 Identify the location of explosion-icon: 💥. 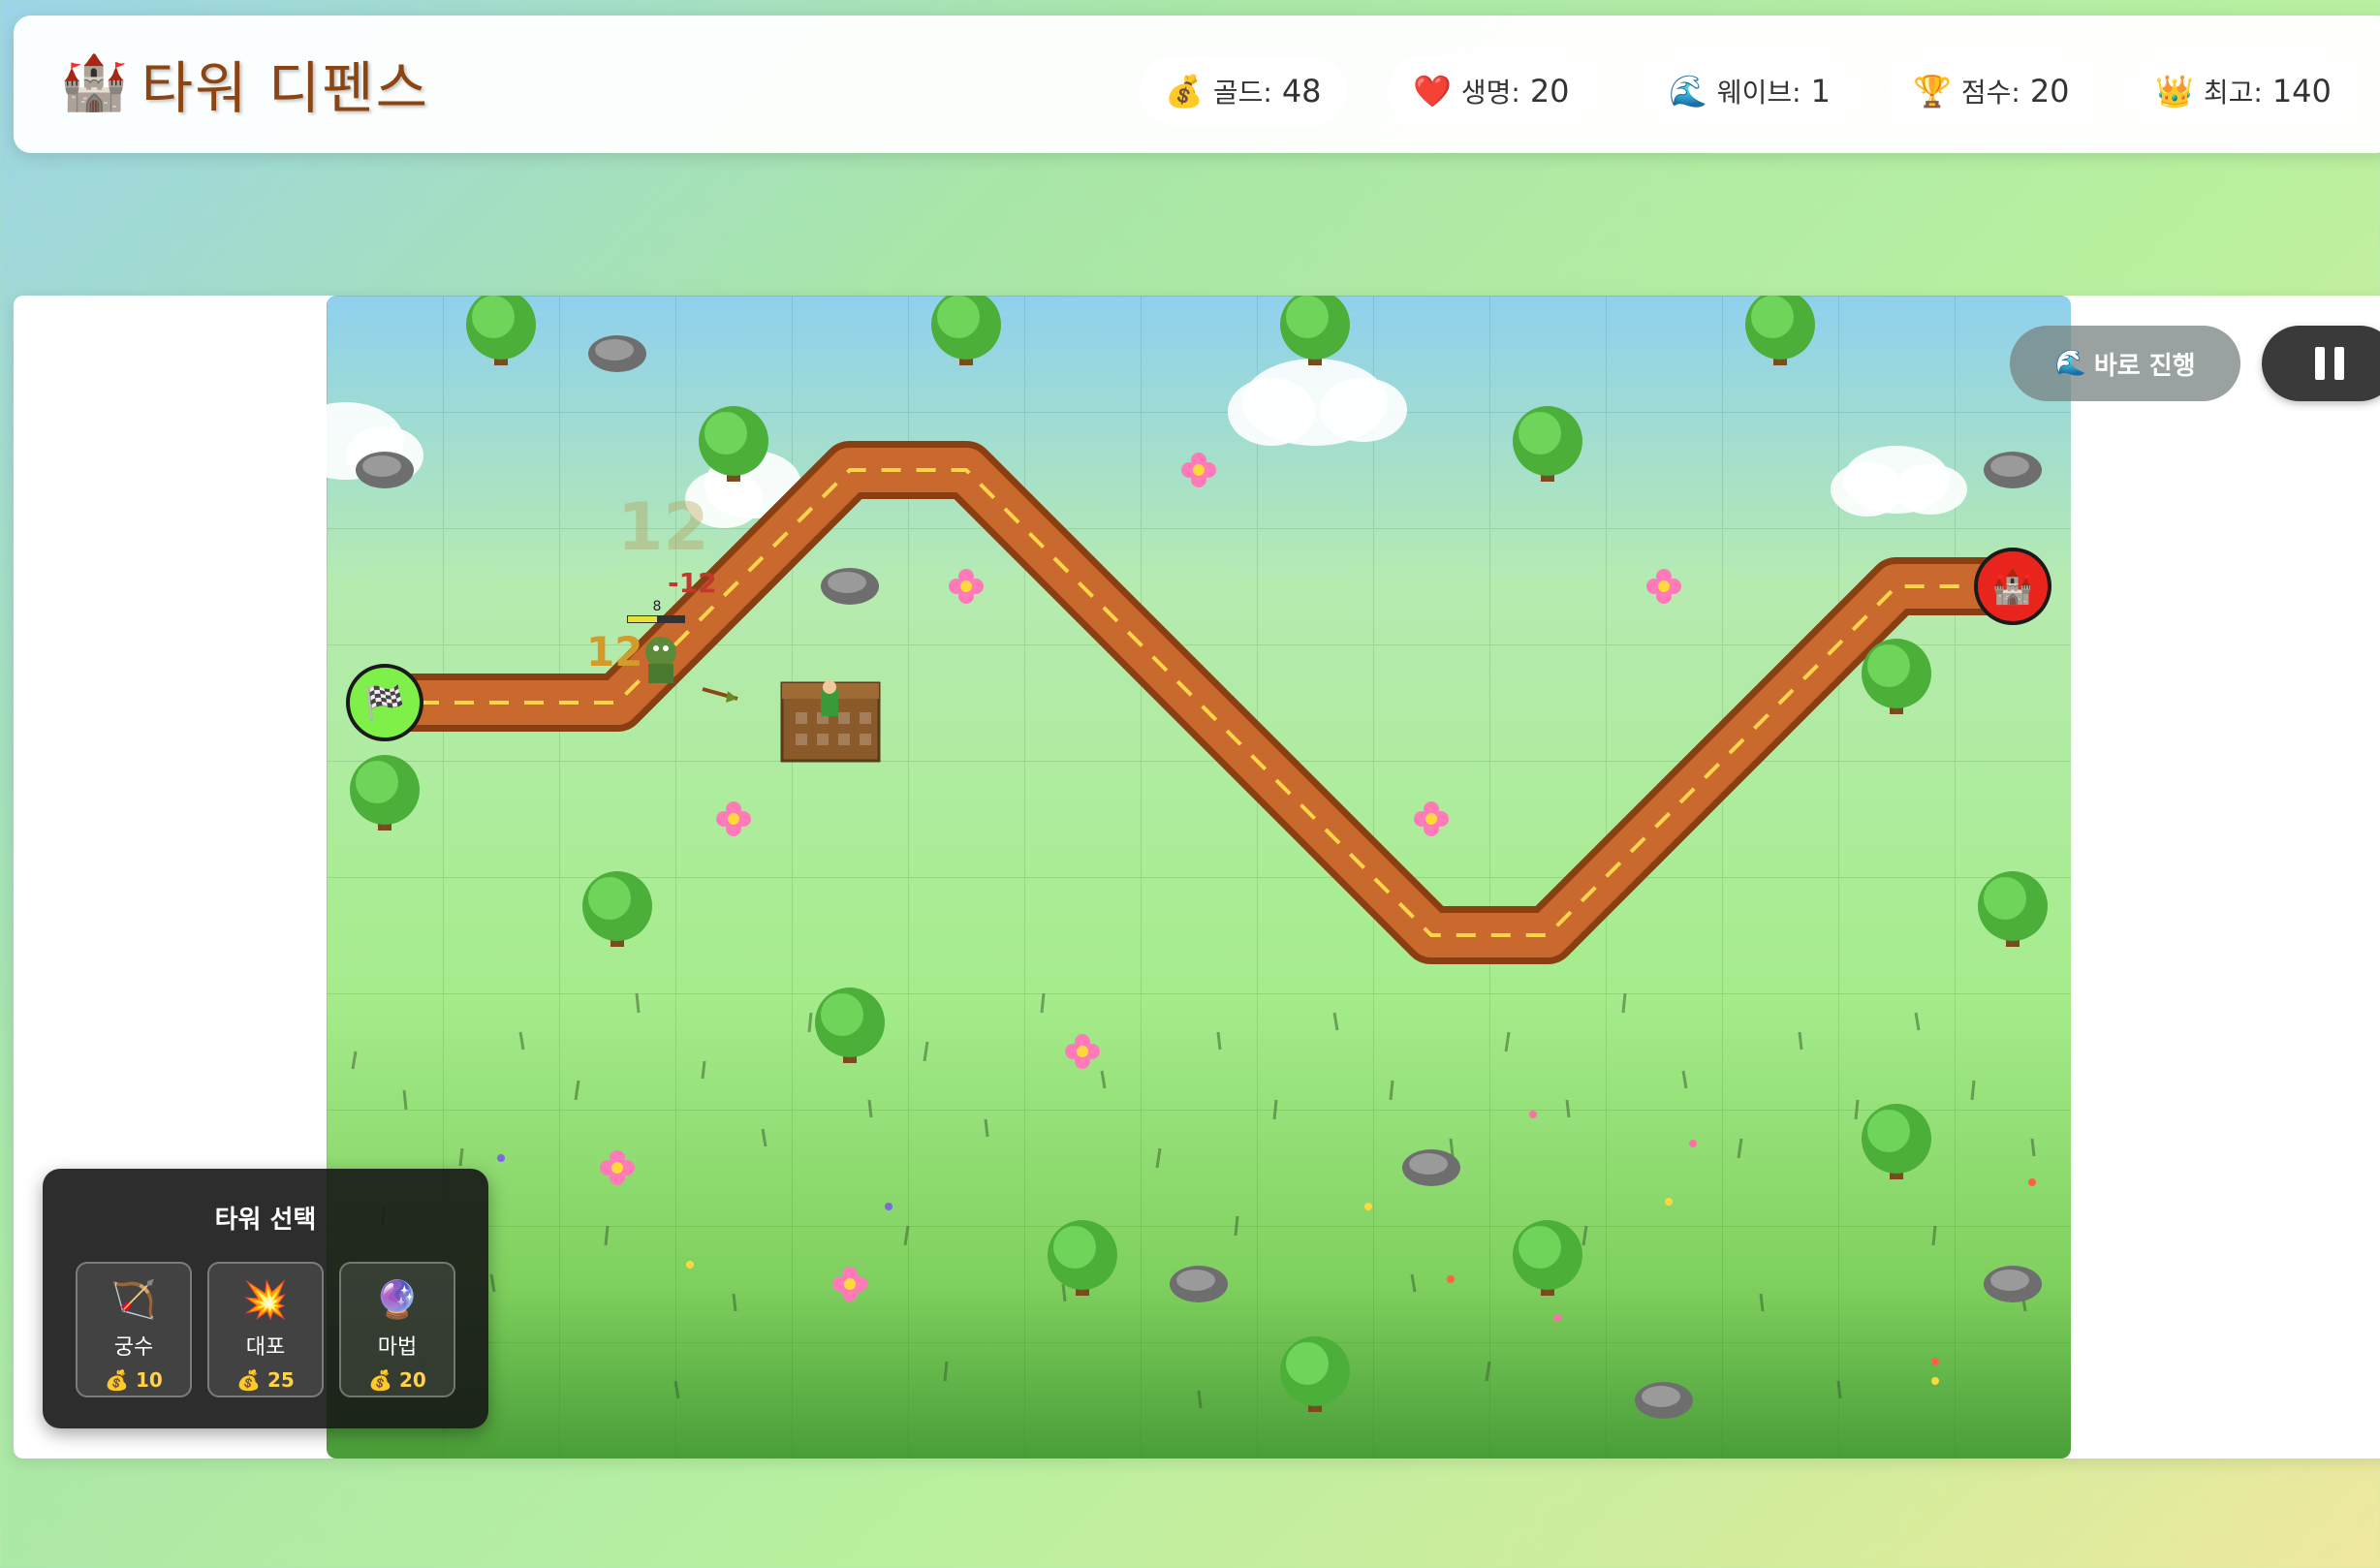
(265, 1300).